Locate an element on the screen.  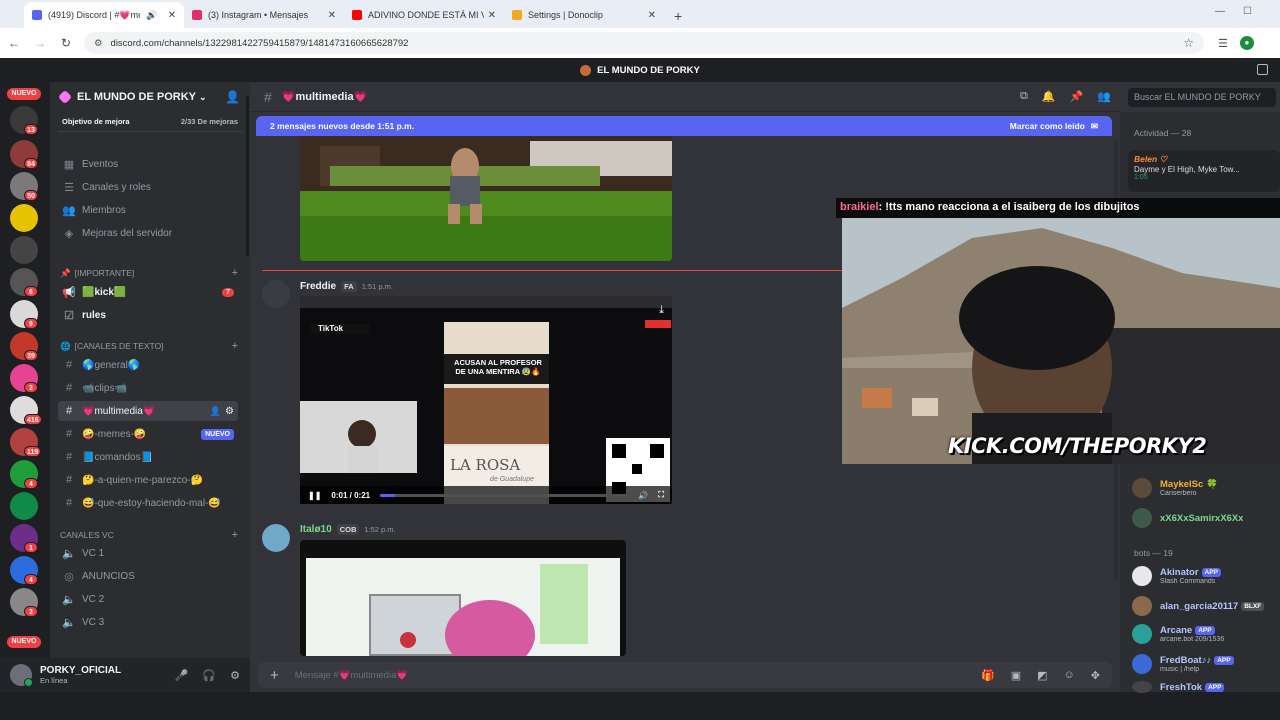
browser-tab-youtube: ADIVINO DONDE ESTÁ MI VEC ✕ is located at coordinates (424, 15).